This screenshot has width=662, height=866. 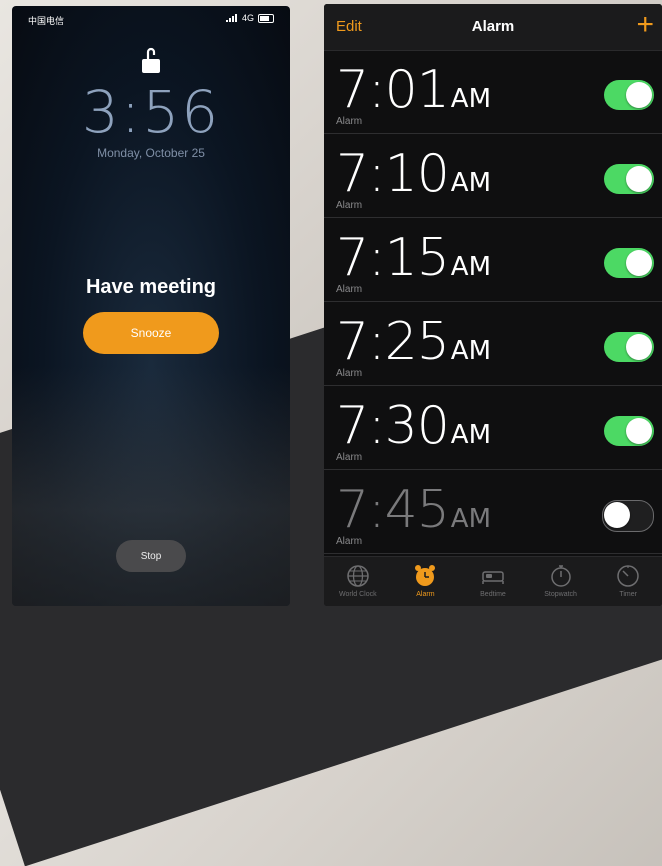 I want to click on page-title: Alarm, so click(x=493, y=26).